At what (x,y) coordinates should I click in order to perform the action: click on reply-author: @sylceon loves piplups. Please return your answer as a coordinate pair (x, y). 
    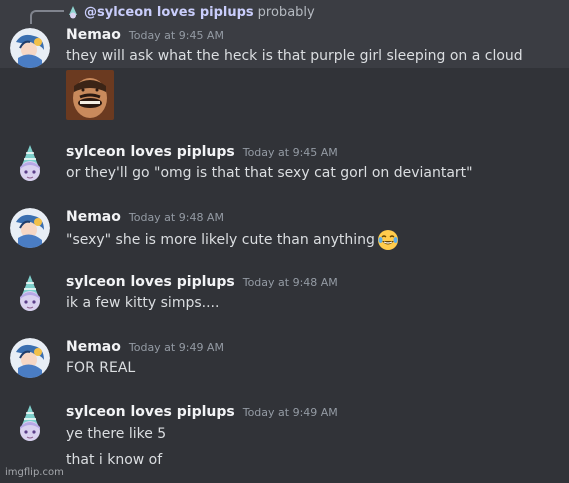
    Looking at the image, I should click on (169, 12).